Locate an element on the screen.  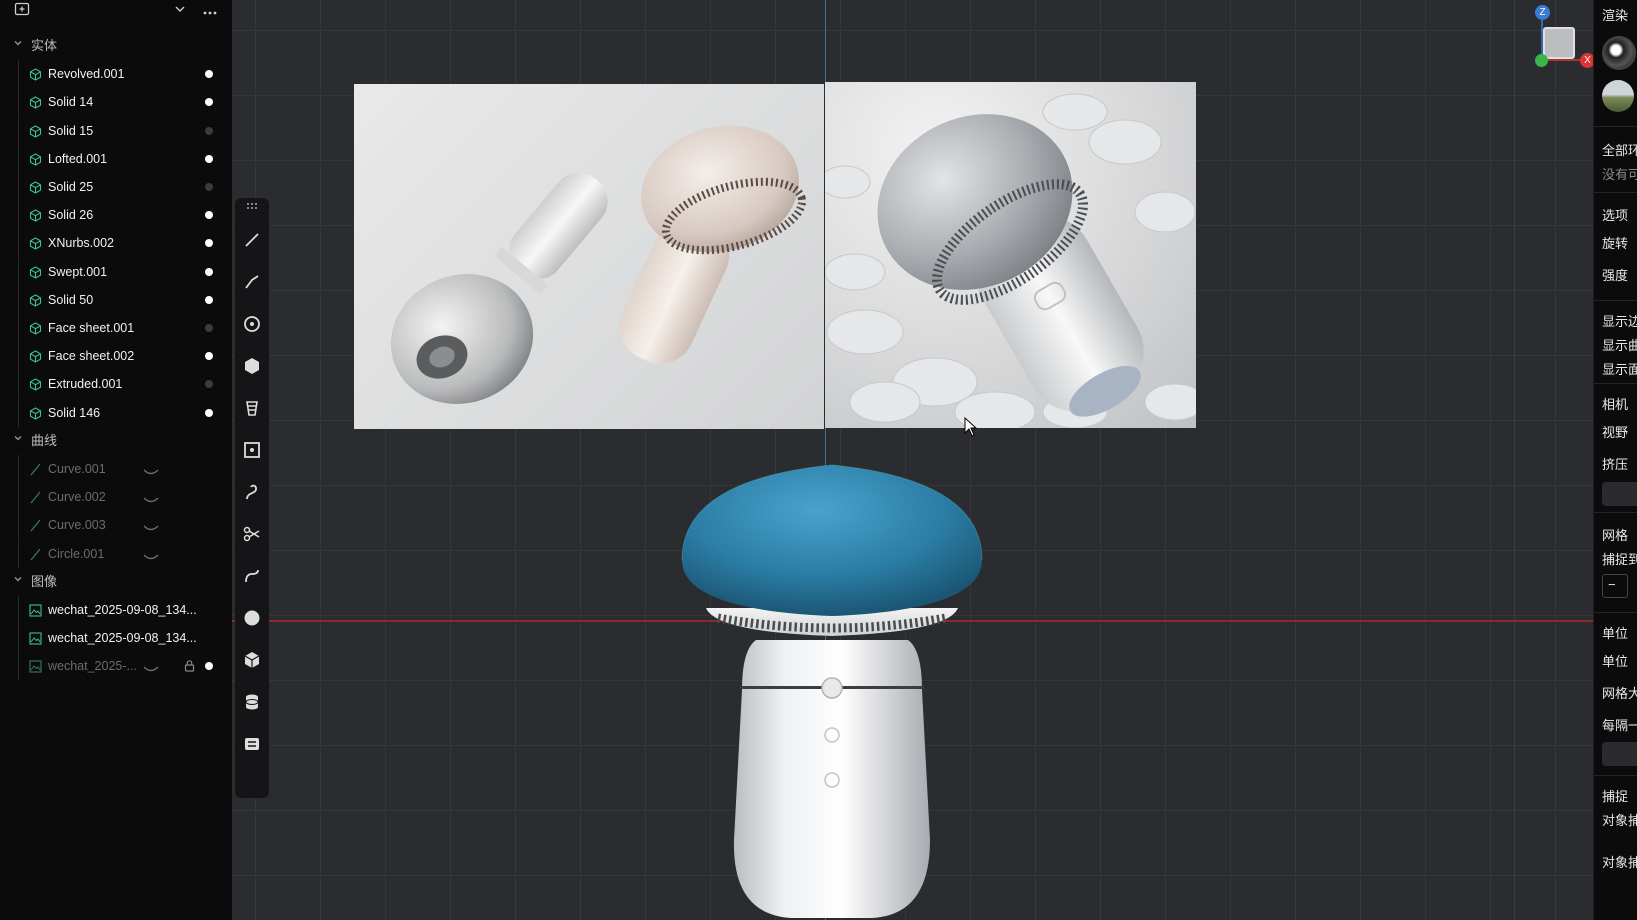
gizmo-x-axis: X is located at coordinates (1586, 60).